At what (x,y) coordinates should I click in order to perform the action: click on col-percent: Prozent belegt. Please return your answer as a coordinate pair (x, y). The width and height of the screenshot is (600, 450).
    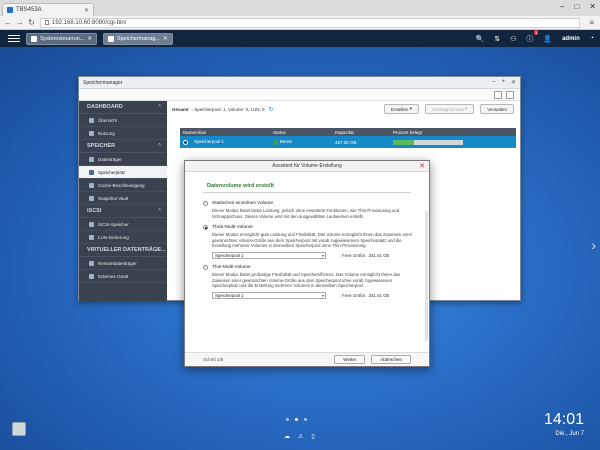
    Looking at the image, I should click on (453, 132).